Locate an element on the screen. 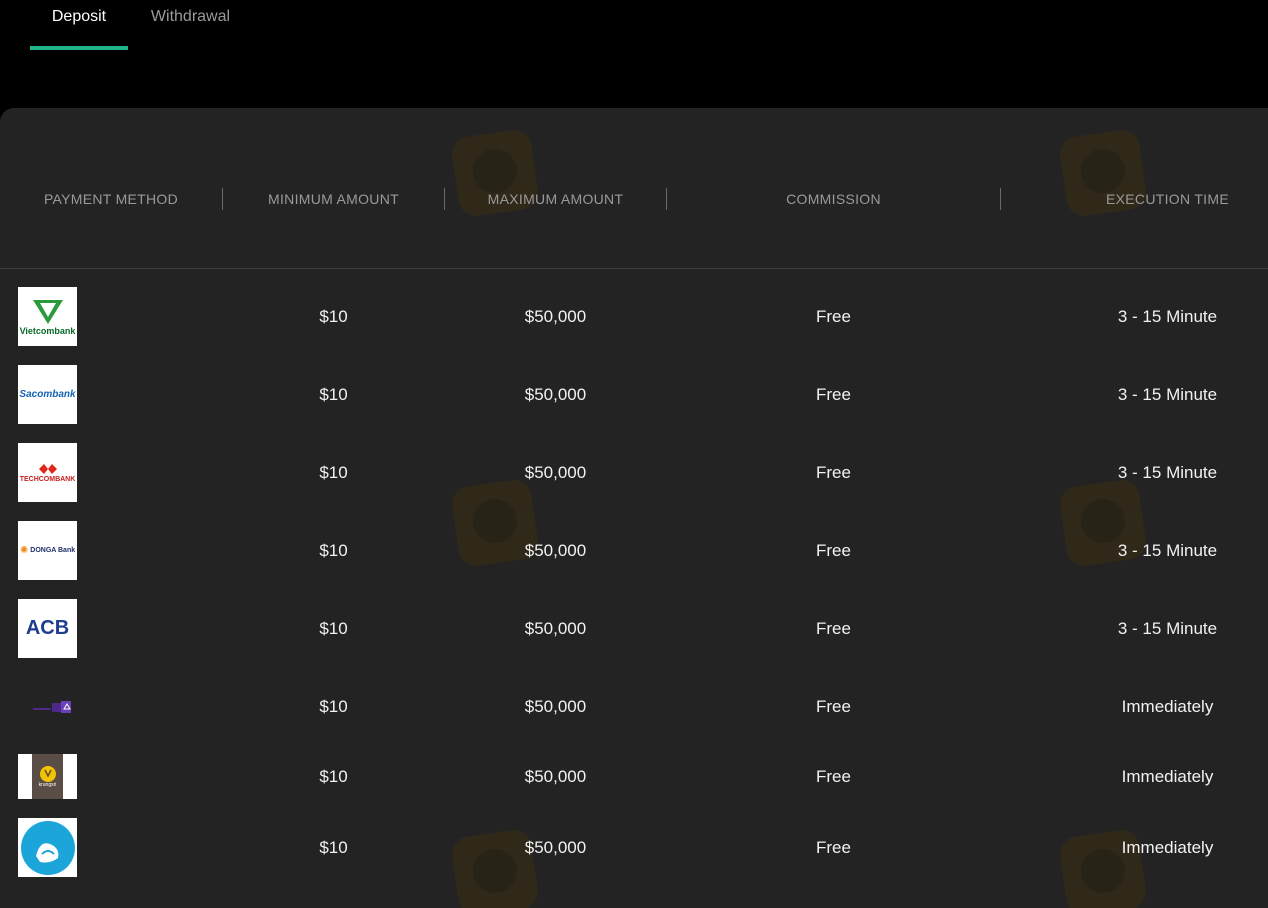  table-row: ACB $10 $50,000 Free 3 - 15 Minute is located at coordinates (634, 629).